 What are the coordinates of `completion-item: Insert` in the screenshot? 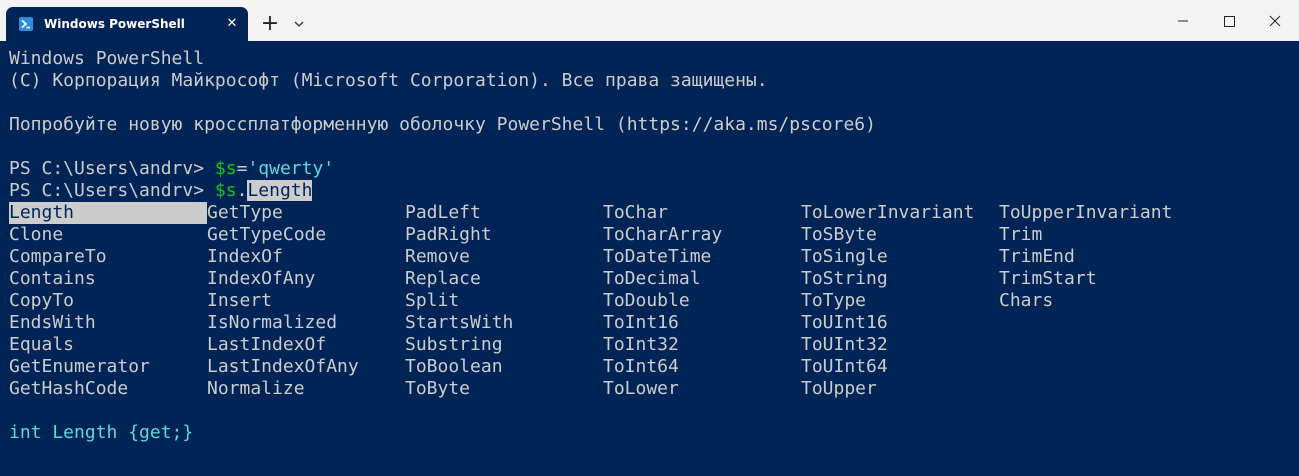 It's located at (239, 301).